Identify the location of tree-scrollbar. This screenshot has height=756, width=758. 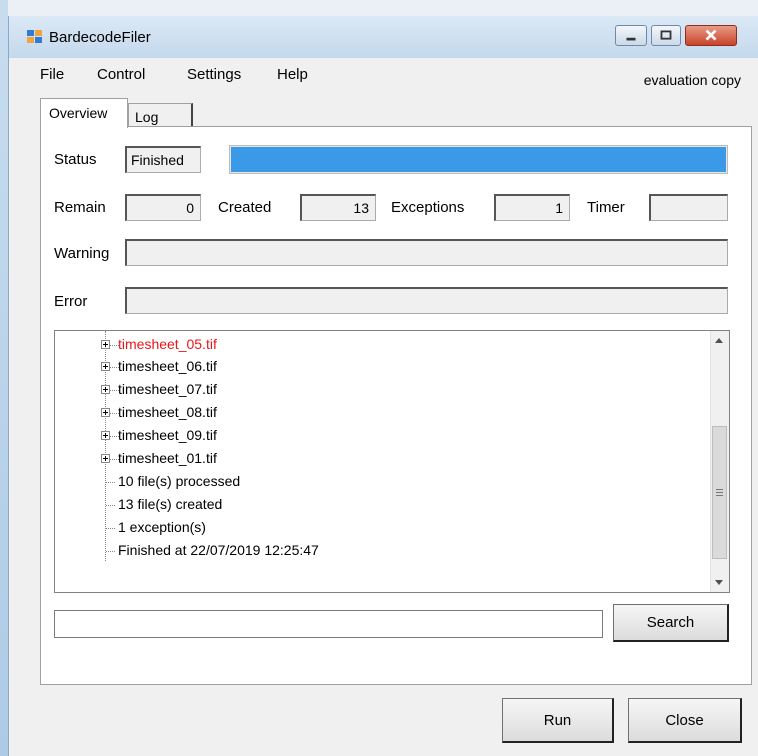
(719, 461).